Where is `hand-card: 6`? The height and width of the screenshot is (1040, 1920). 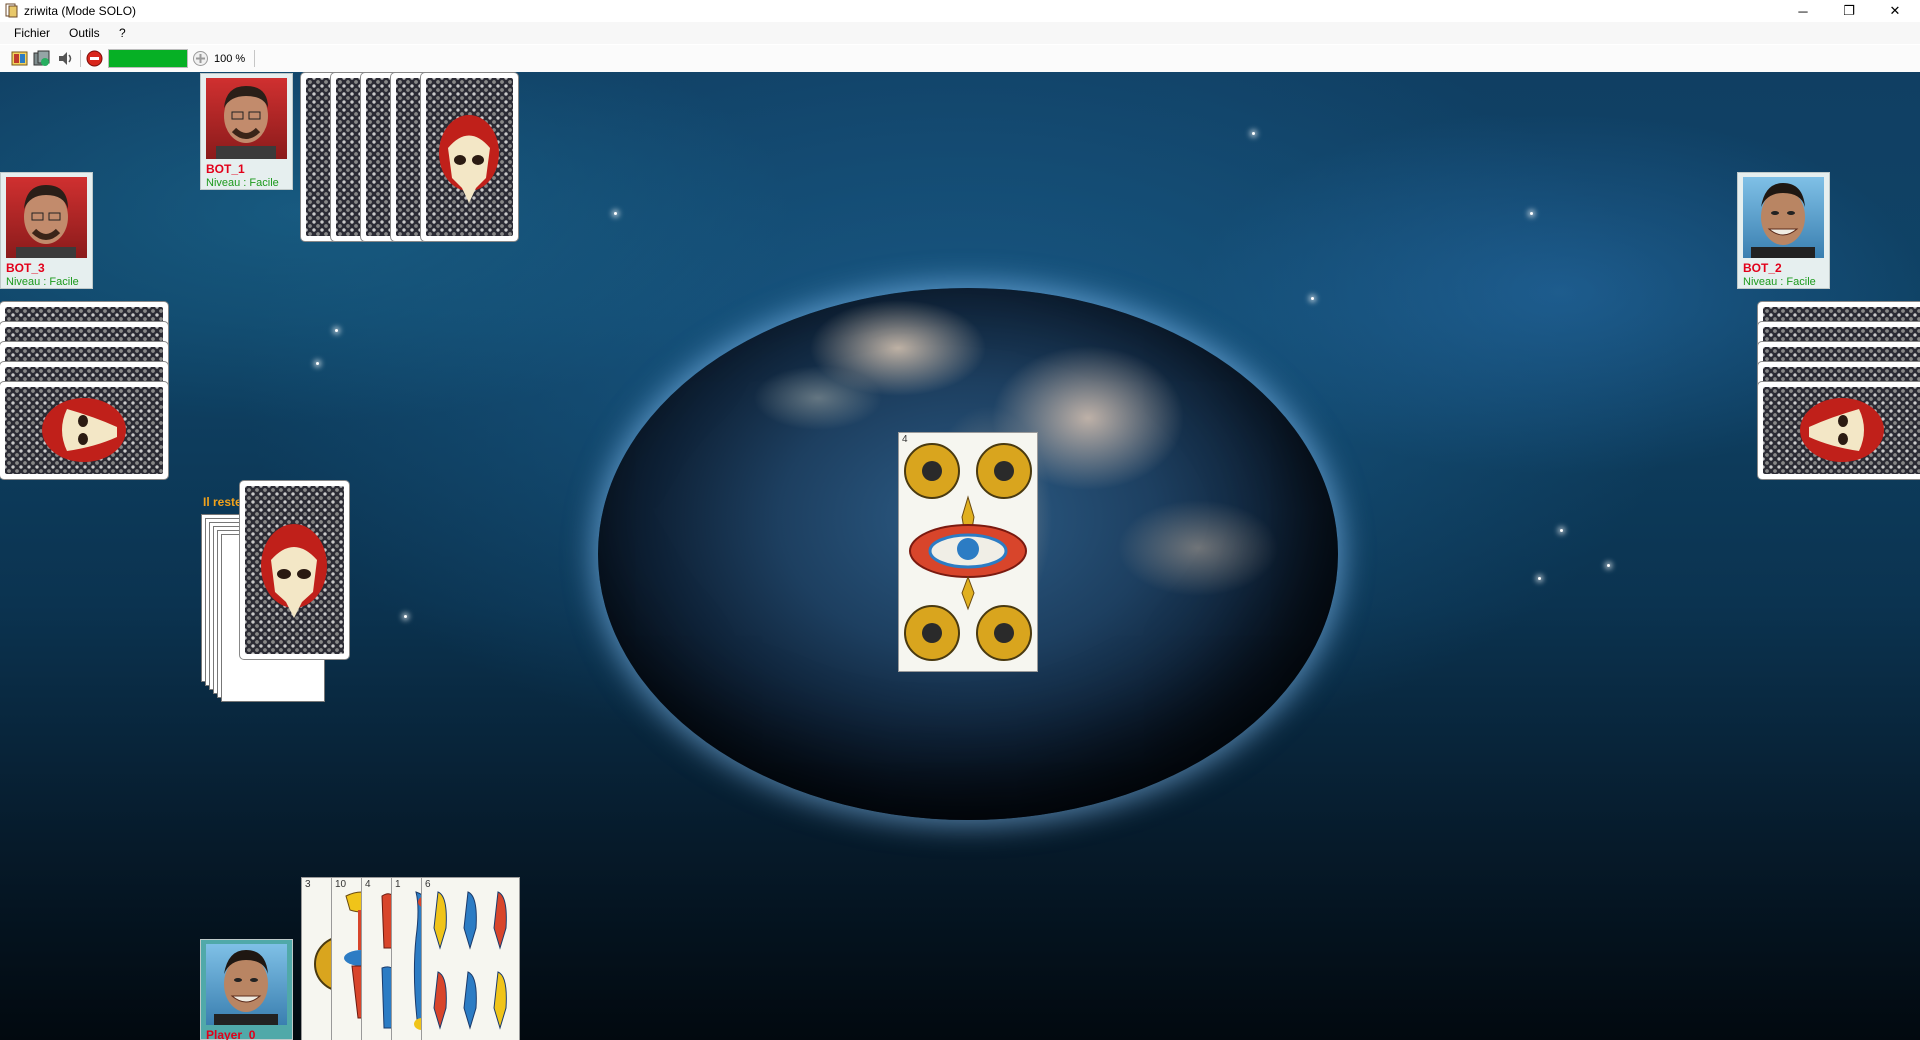
hand-card: 6 is located at coordinates (470, 958).